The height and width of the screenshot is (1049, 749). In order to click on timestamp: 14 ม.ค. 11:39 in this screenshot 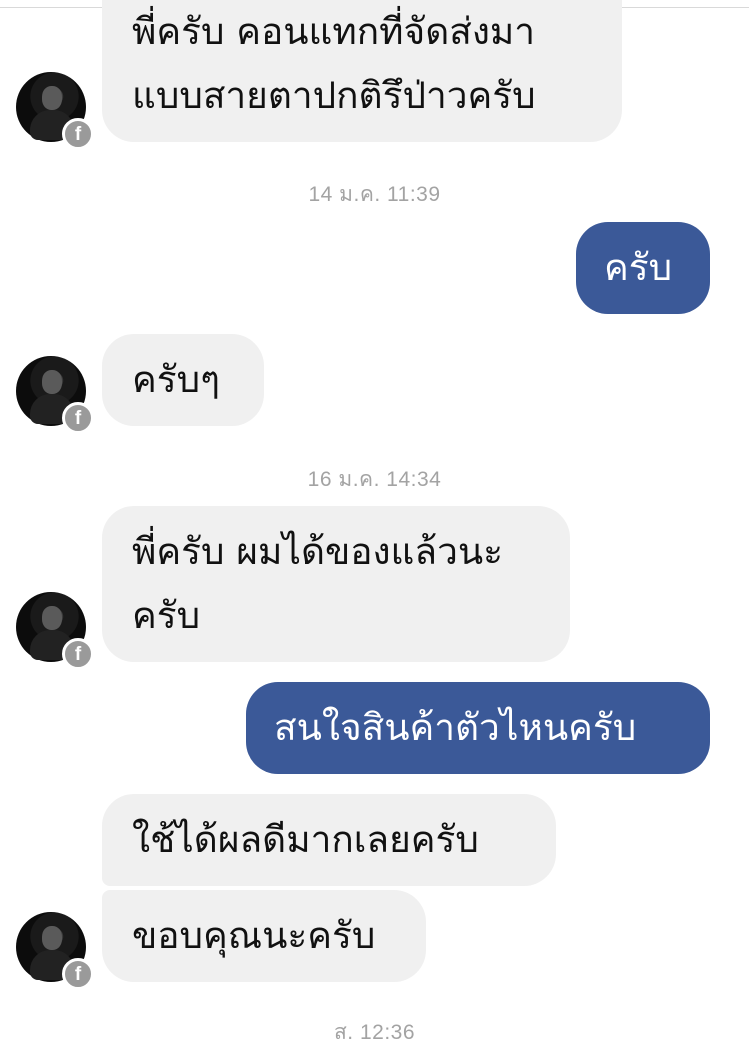, I will do `click(374, 194)`.